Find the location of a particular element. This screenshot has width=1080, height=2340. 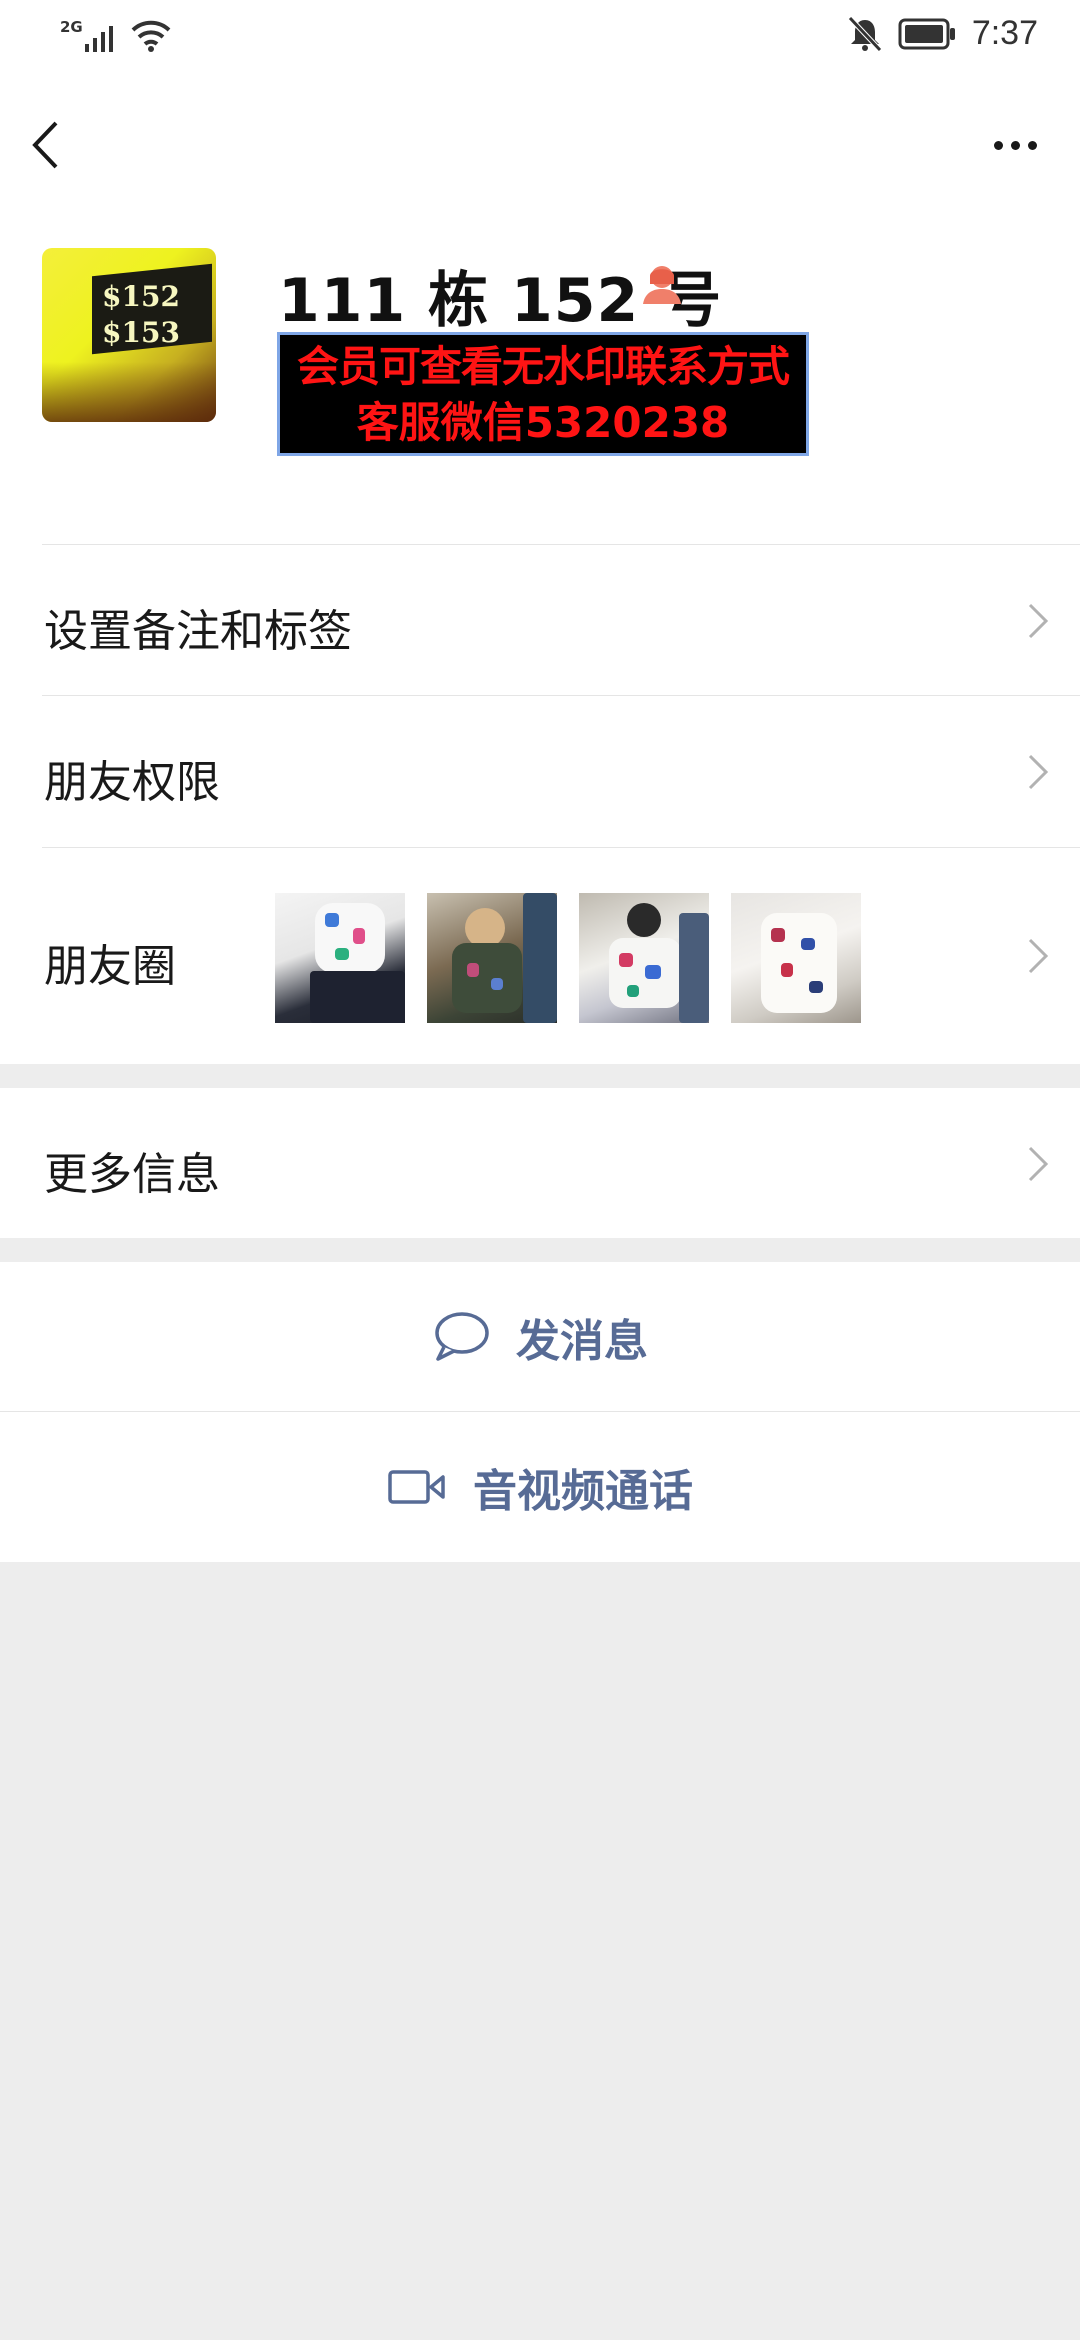

signal-icon is located at coordinates (98, 39).